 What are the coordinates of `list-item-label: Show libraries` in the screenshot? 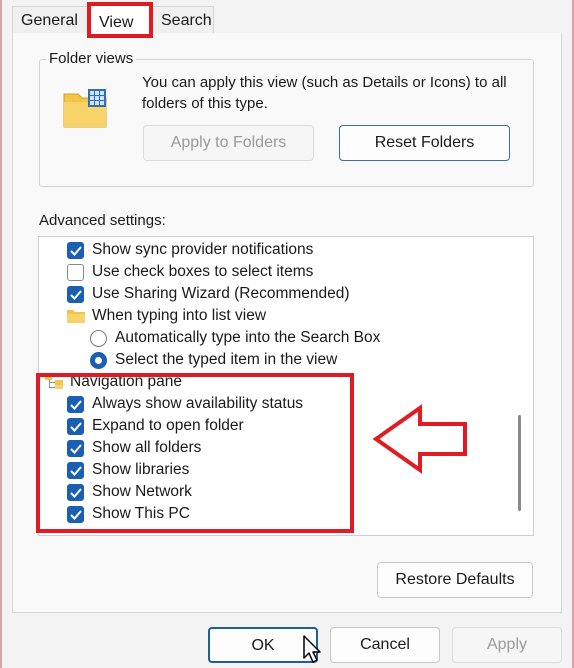 It's located at (141, 469).